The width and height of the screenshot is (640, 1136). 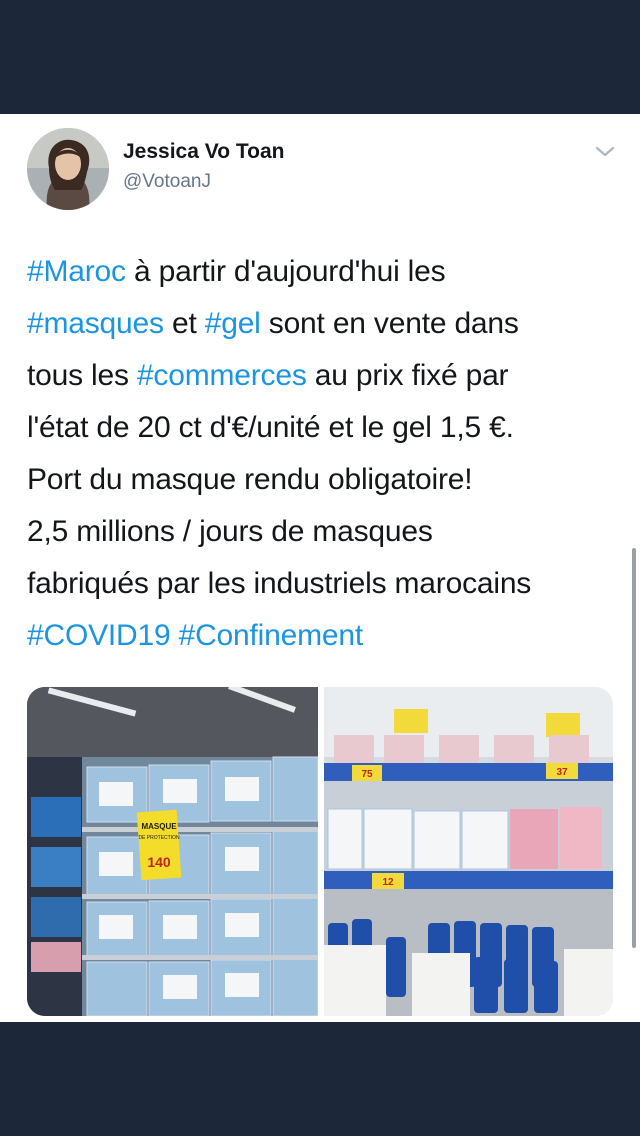 I want to click on hashtag-link: #gel, so click(x=233, y=323).